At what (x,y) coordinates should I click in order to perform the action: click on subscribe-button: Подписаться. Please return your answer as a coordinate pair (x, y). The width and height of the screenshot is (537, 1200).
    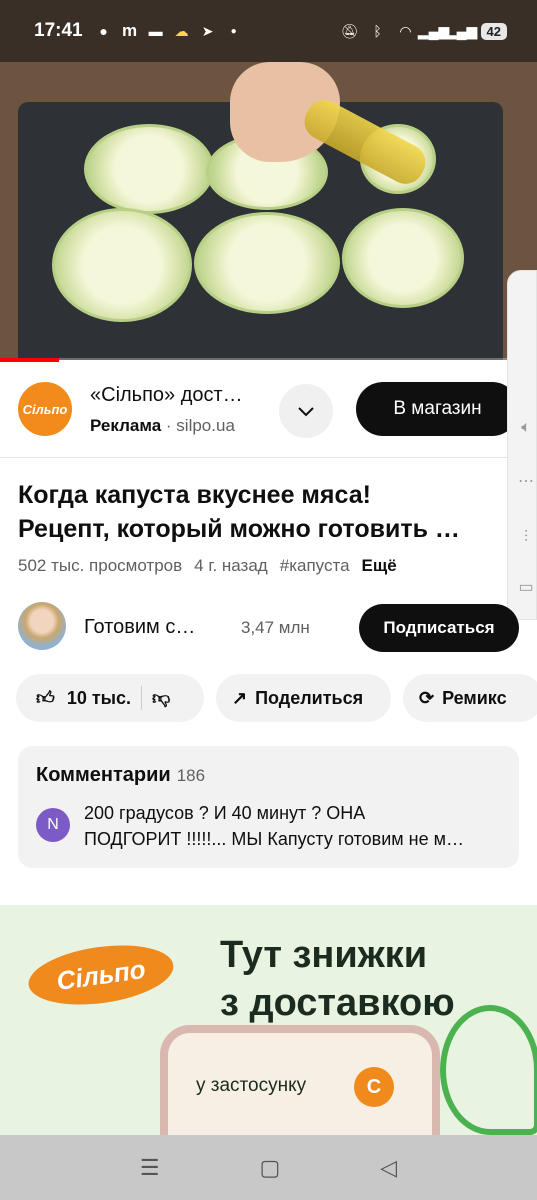
    Looking at the image, I should click on (439, 628).